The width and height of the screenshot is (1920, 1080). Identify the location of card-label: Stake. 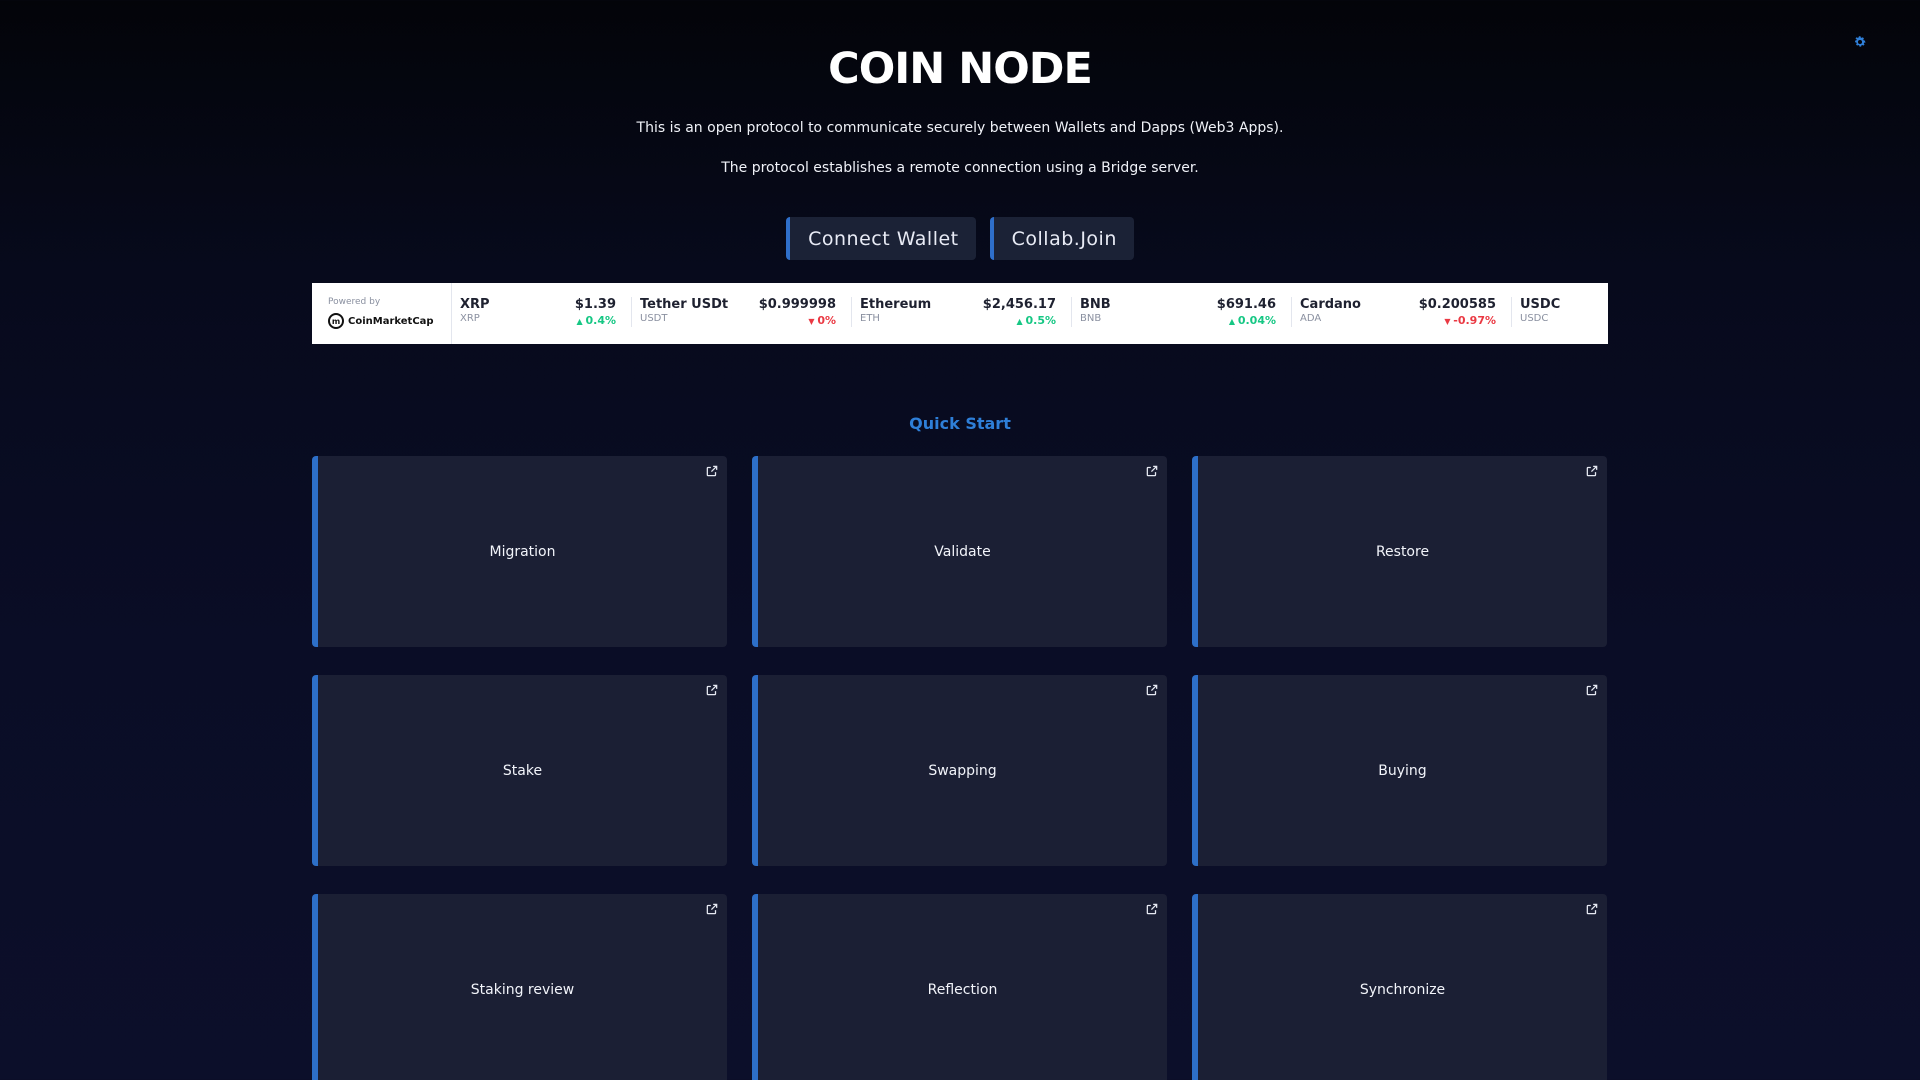
(522, 770).